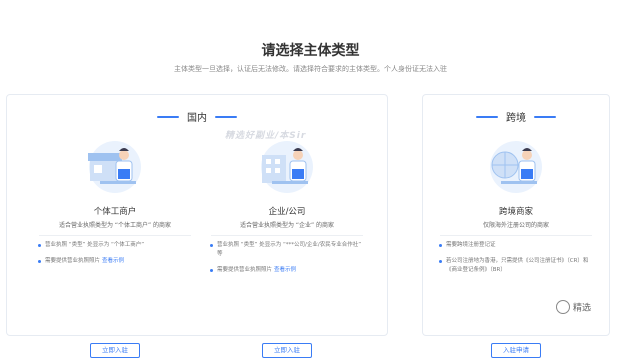 Image resolution: width=621 pixels, height=358 pixels. What do you see at coordinates (310, 69) in the screenshot?
I see `page-subtitle: 主体类型一旦选择，认证后无法修改。请选择符合要求的主体类型。个人身份证无法入驻` at bounding box center [310, 69].